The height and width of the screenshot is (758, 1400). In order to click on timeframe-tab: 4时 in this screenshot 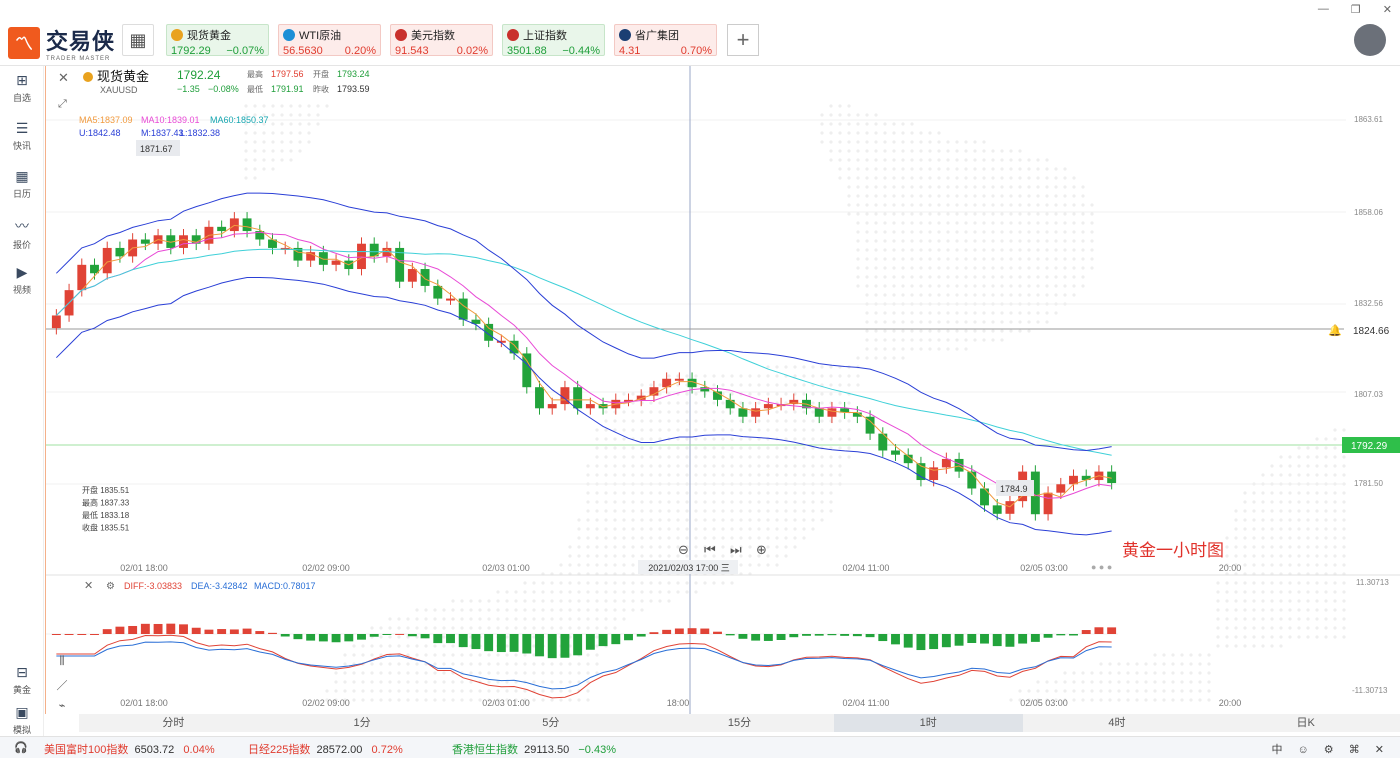, I will do `click(1117, 723)`.